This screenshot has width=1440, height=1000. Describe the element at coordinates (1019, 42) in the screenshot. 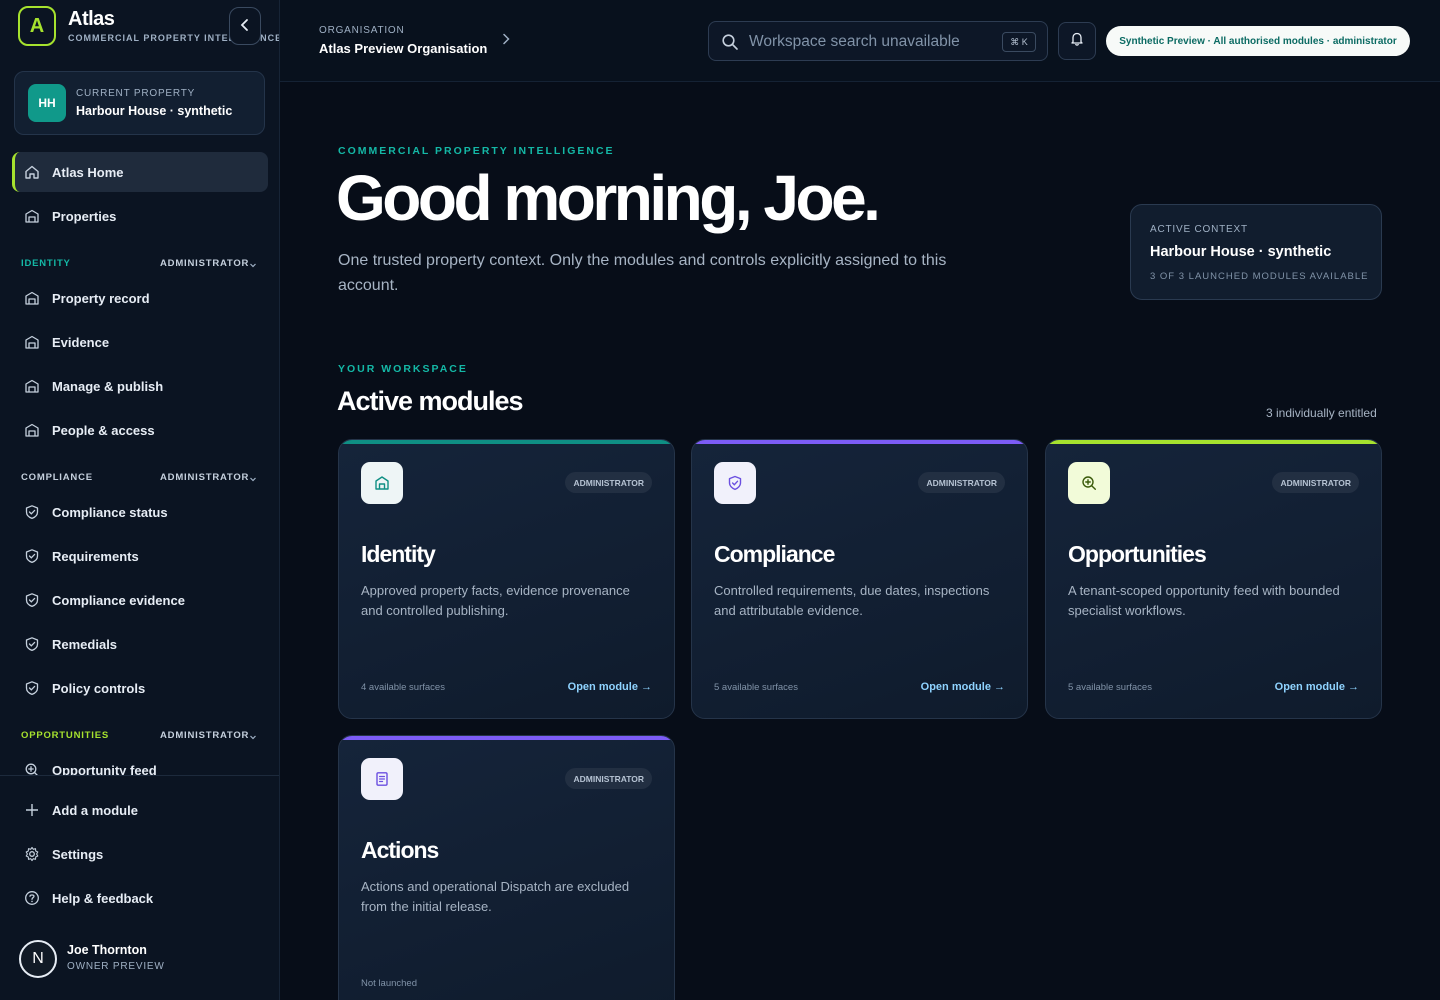

I see `search-shortcut: ⌘ K` at that location.